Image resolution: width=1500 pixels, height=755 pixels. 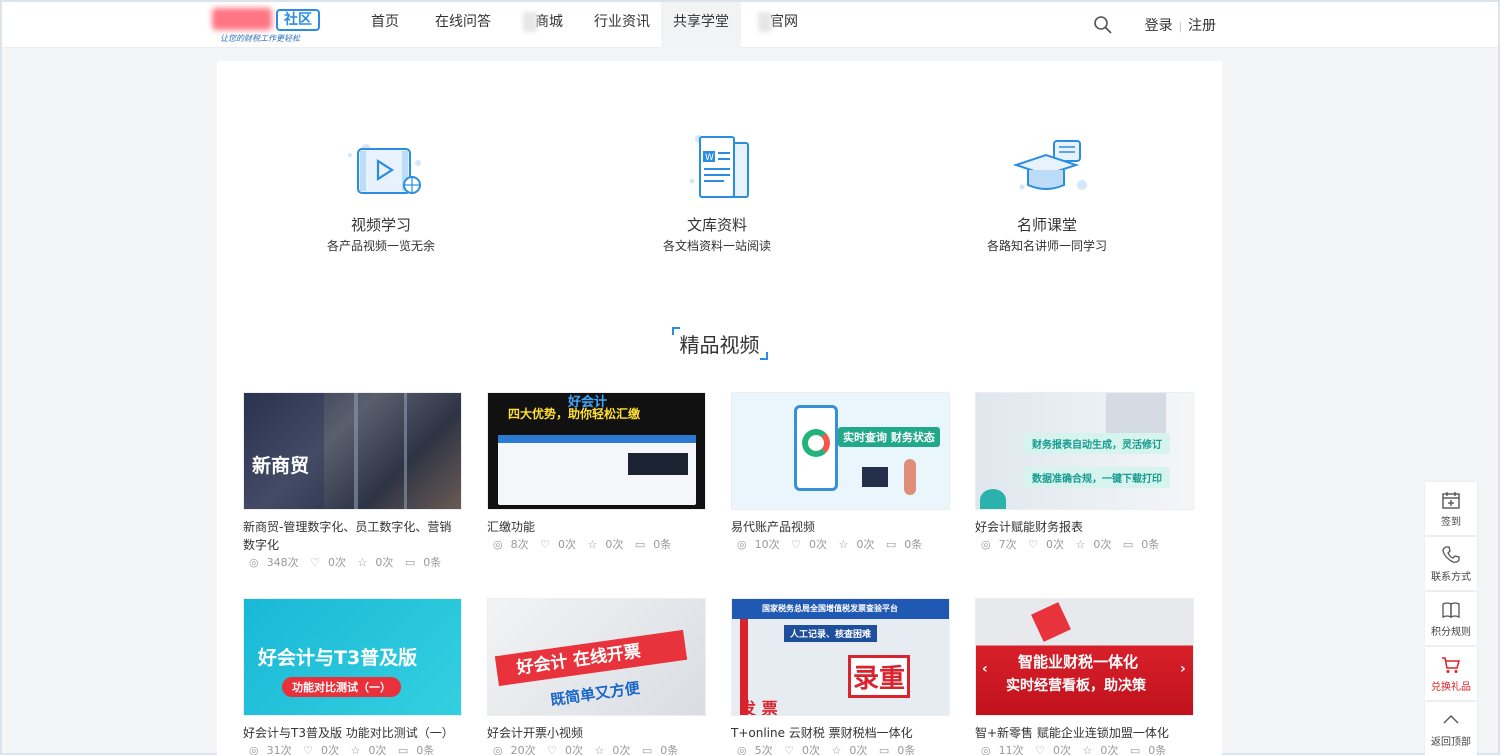 I want to click on video-stats: ◎ 11次 ♡ 0次 ☆ 0次 ▭ 0条, so click(x=1084, y=748).